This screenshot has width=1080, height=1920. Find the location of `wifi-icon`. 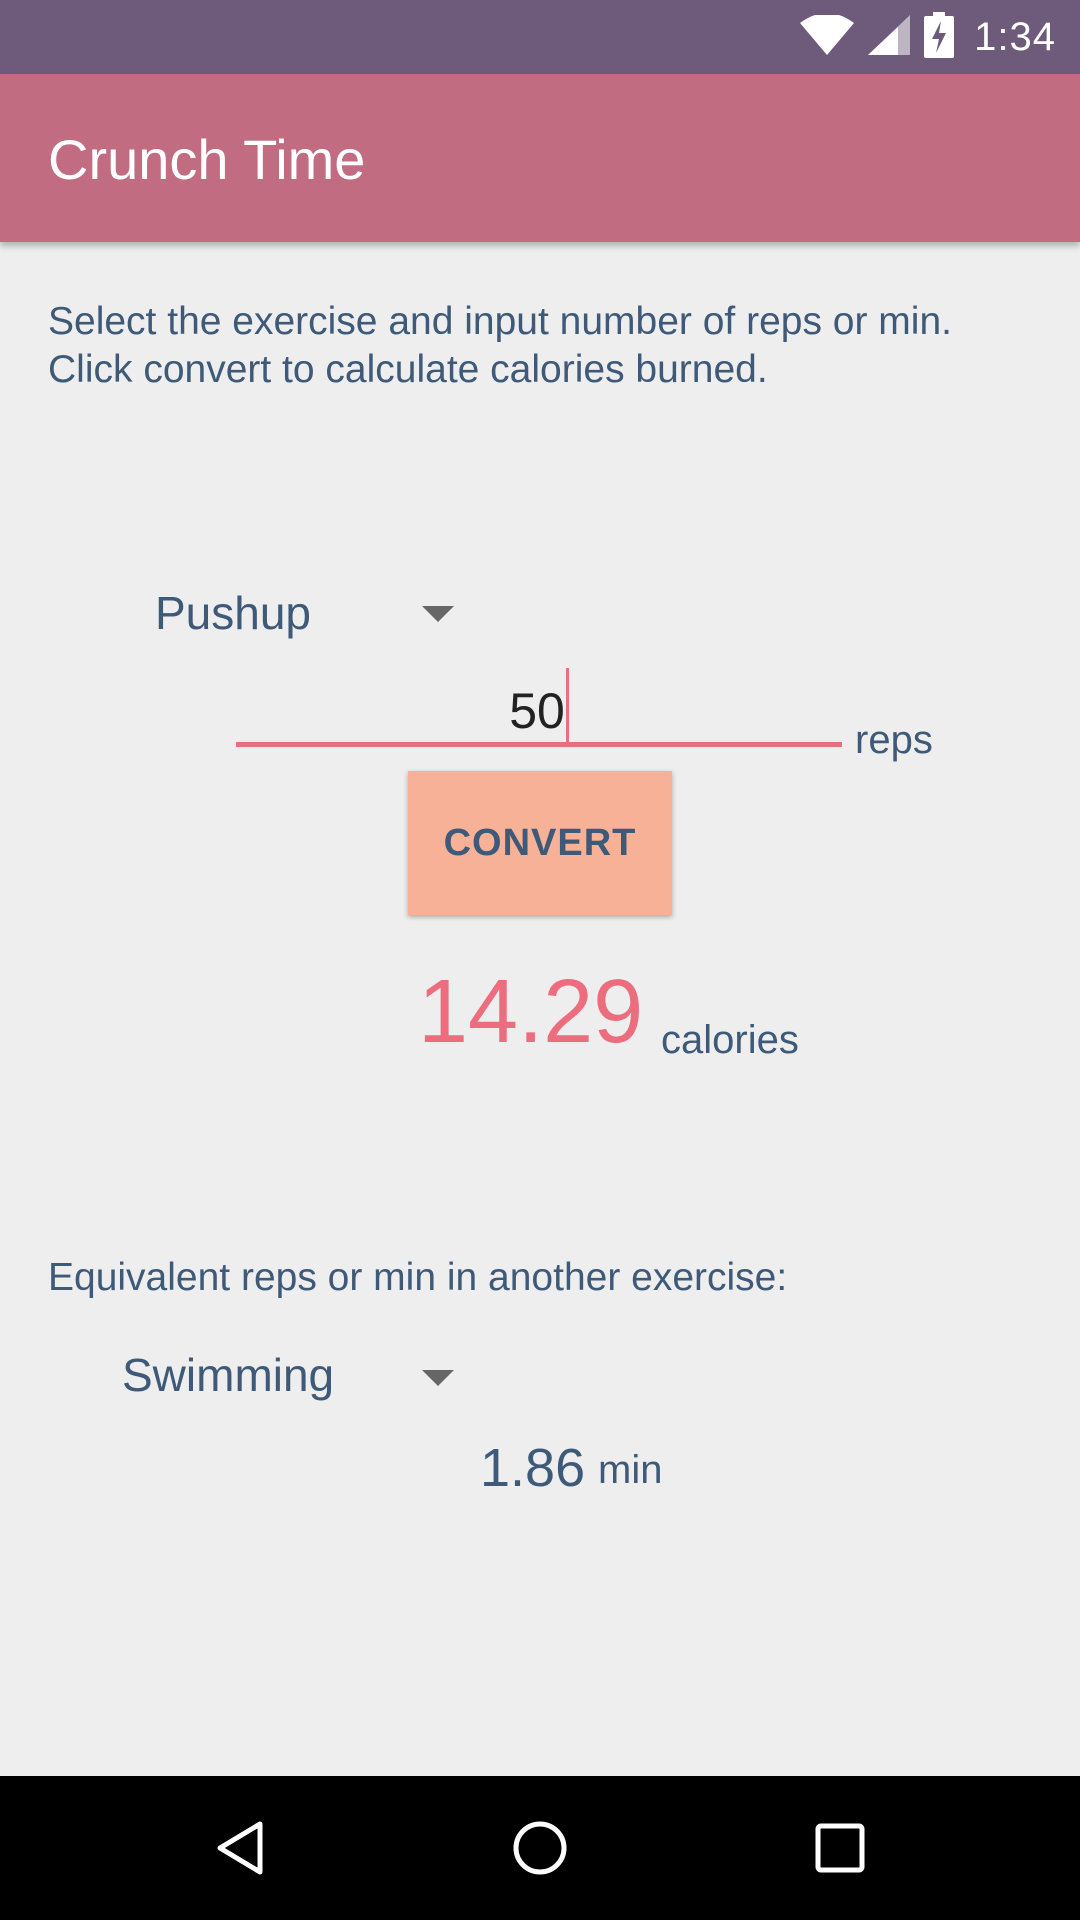

wifi-icon is located at coordinates (827, 36).